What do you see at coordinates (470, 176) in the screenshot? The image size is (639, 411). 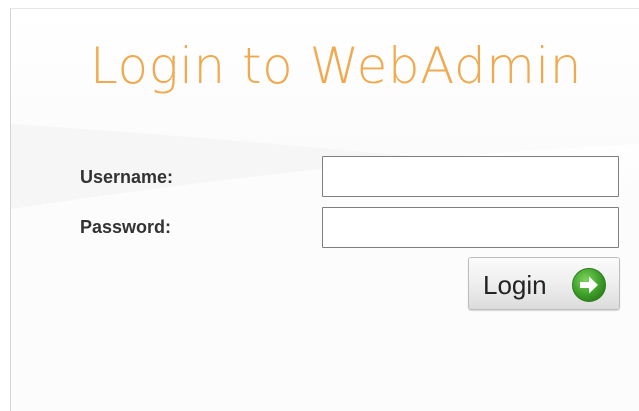 I see `username-input` at bounding box center [470, 176].